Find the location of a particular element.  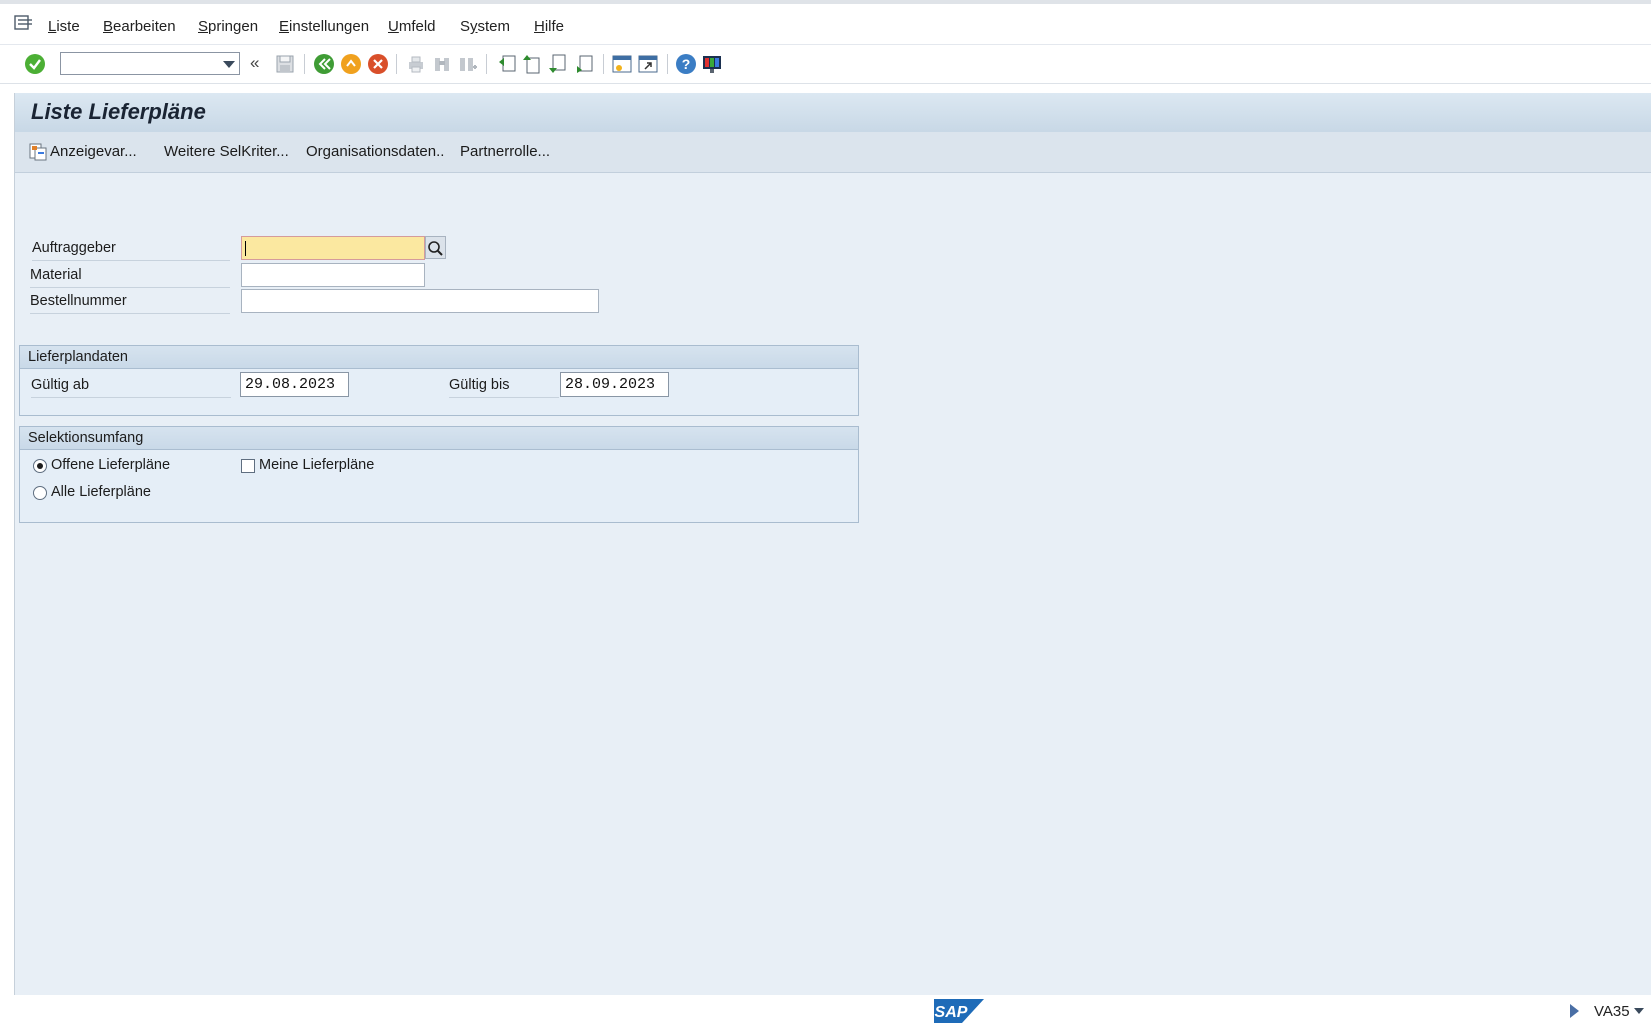

menu-item-hilfe: Hilfe is located at coordinates (549, 26).